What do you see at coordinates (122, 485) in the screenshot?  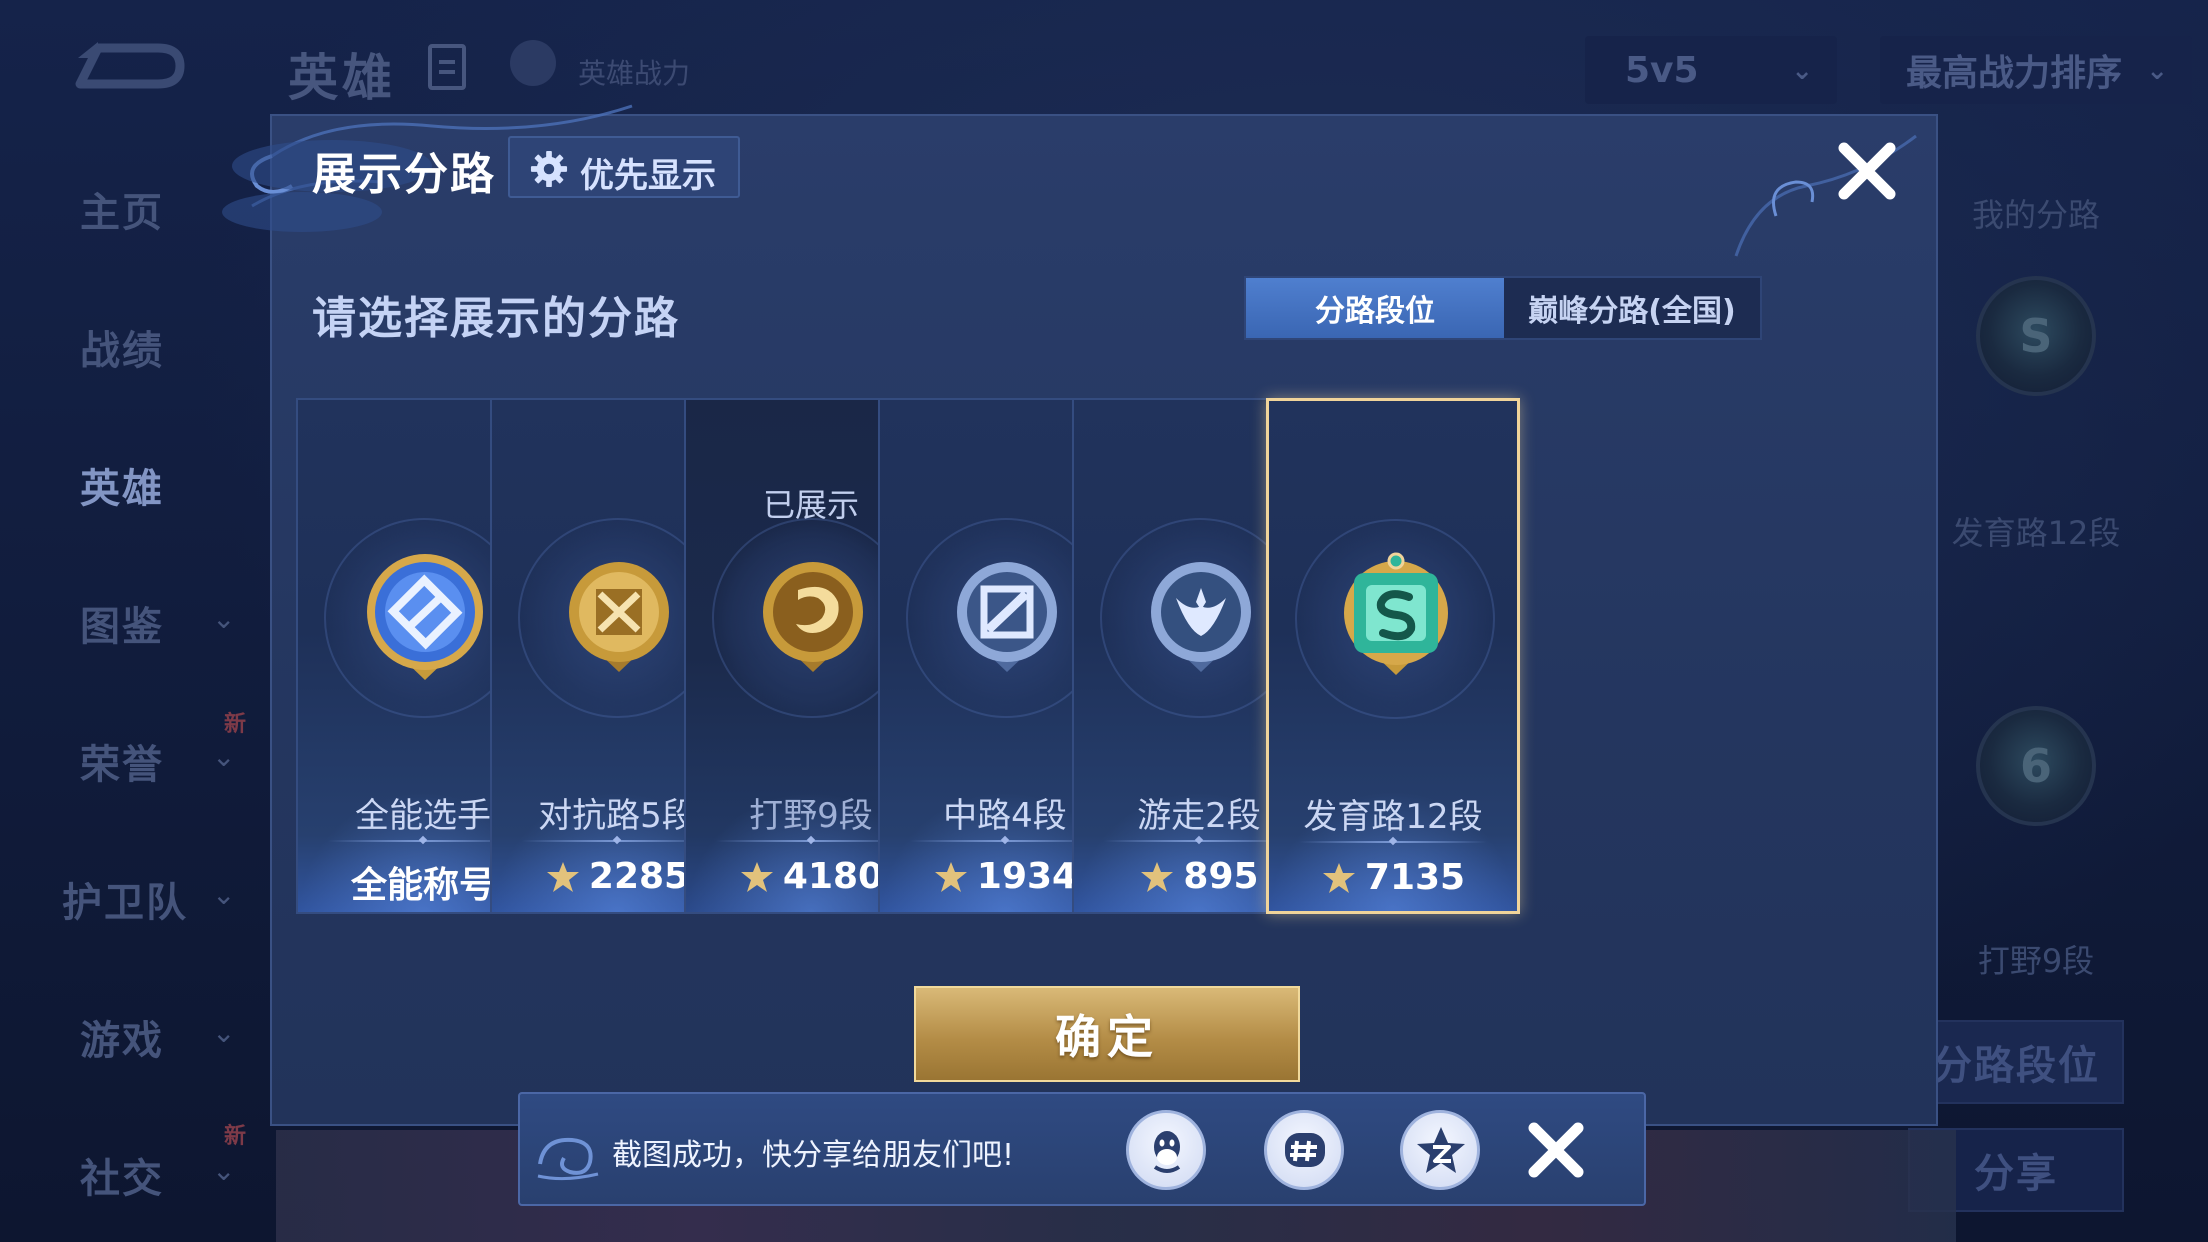 I see `sidebar-item-heroes: 英雄` at bounding box center [122, 485].